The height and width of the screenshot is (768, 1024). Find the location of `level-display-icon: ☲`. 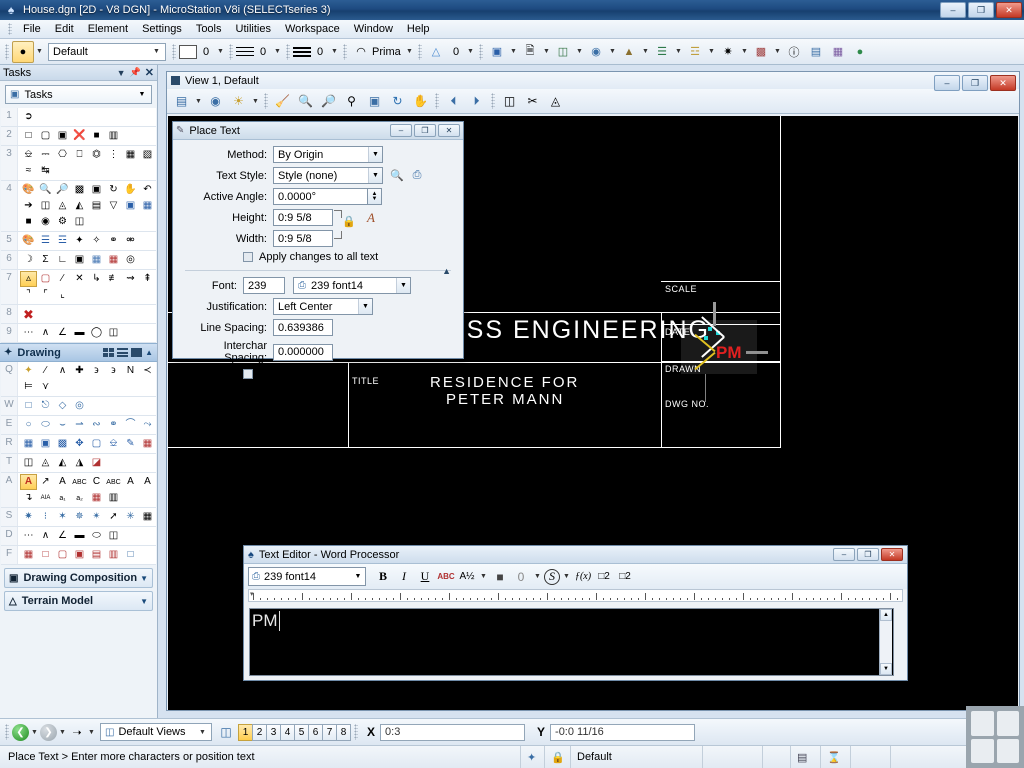

level-display-icon: ☲ is located at coordinates (695, 52).